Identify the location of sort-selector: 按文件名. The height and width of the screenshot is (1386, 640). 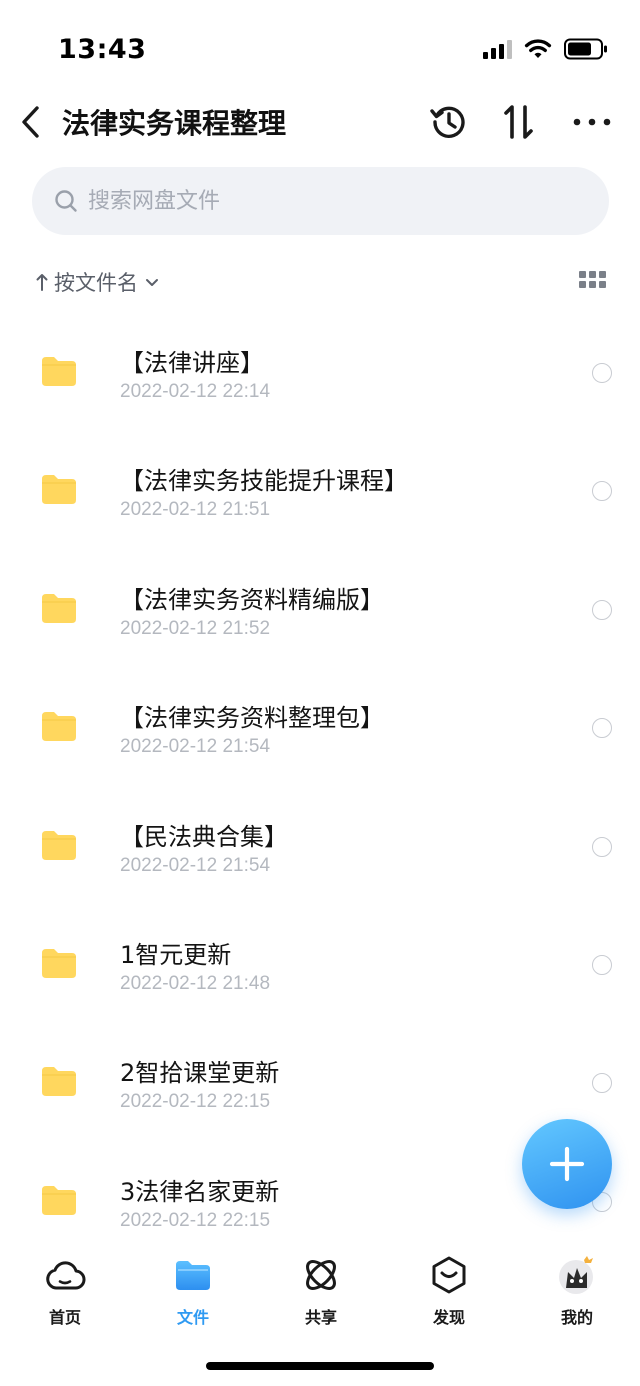
(98, 282).